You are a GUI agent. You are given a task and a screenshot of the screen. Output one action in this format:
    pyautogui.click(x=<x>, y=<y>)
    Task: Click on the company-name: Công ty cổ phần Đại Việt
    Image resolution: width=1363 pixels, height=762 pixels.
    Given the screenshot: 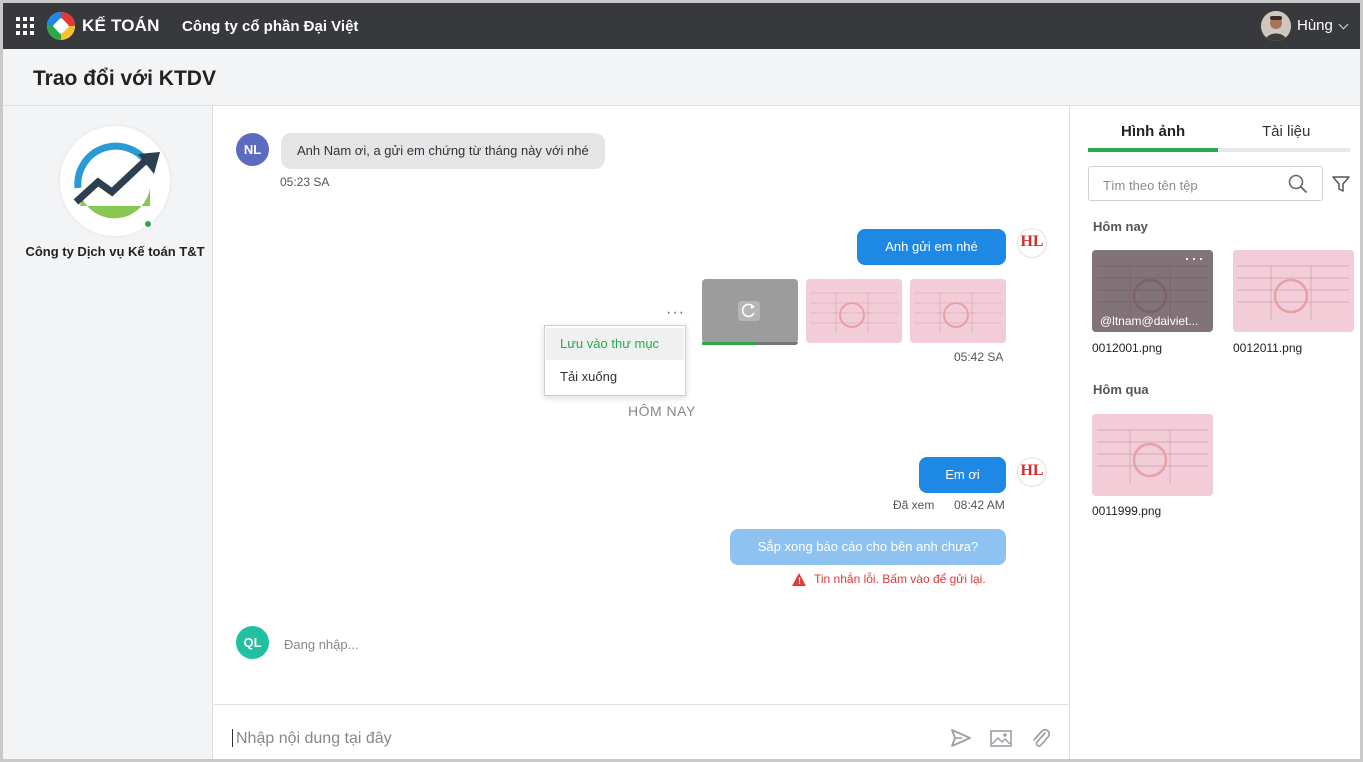 What is the action you would take?
    pyautogui.click(x=270, y=26)
    